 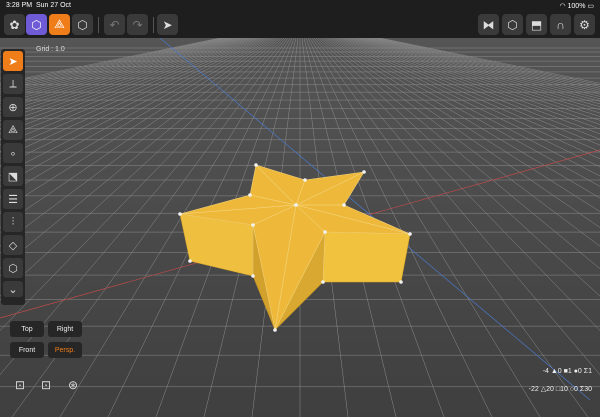 I want to click on tool-sidebar: ➤ ⟂ ⊕ ⟁ ∘ ⬔ ☰ ⫶ ◇ ⬡ ⌄, so click(x=13, y=177).